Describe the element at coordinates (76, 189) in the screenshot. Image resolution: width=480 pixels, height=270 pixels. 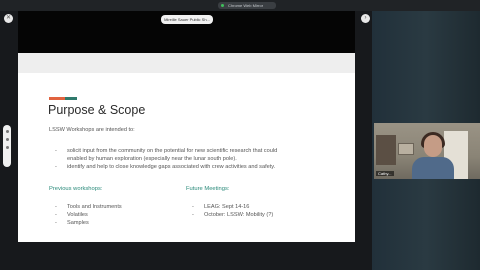
I see `previous-workshops-heading: Previous workshops:` at that location.